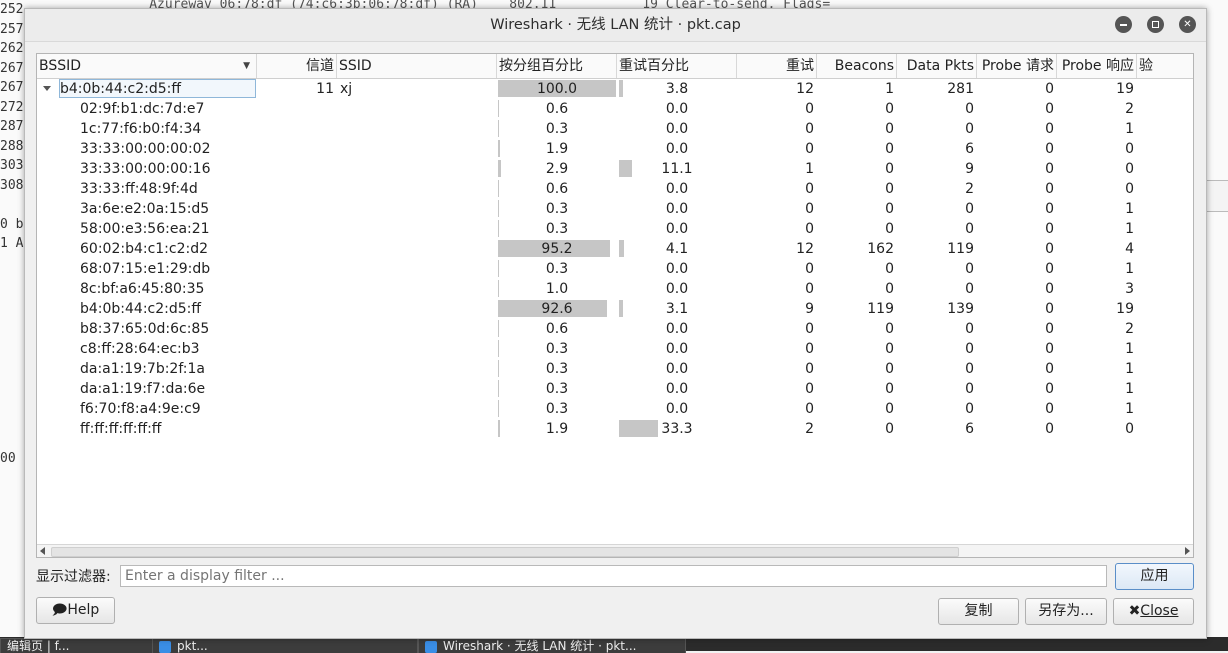 The height and width of the screenshot is (653, 1228). What do you see at coordinates (12, 48) in the screenshot?
I see `background-fragment: 262` at bounding box center [12, 48].